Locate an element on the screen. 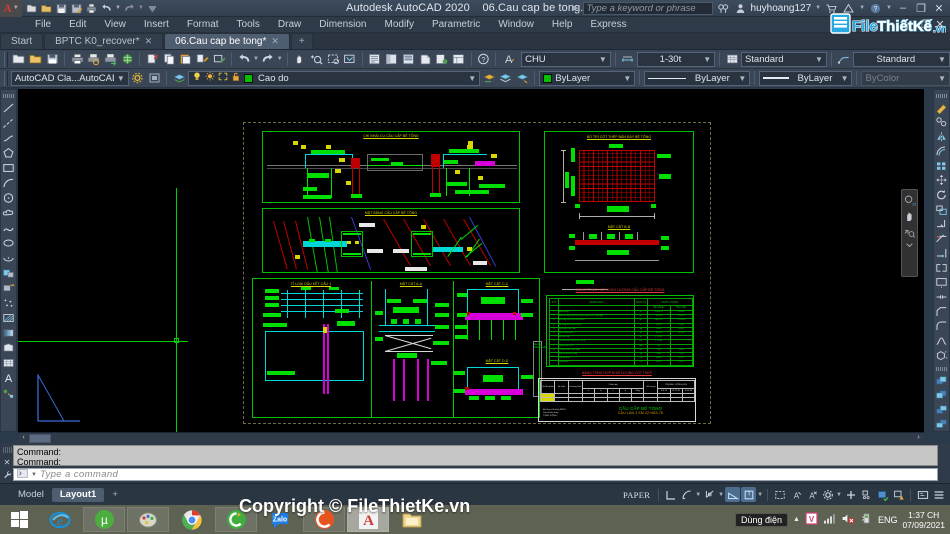 The height and width of the screenshot is (534, 950). table-style-combo: Standard ▼ is located at coordinates (783, 59).